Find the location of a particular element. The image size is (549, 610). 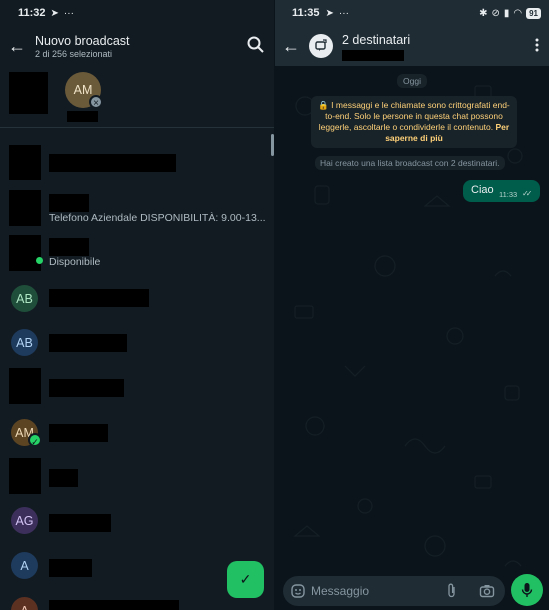

broadcast-icon is located at coordinates (321, 46).